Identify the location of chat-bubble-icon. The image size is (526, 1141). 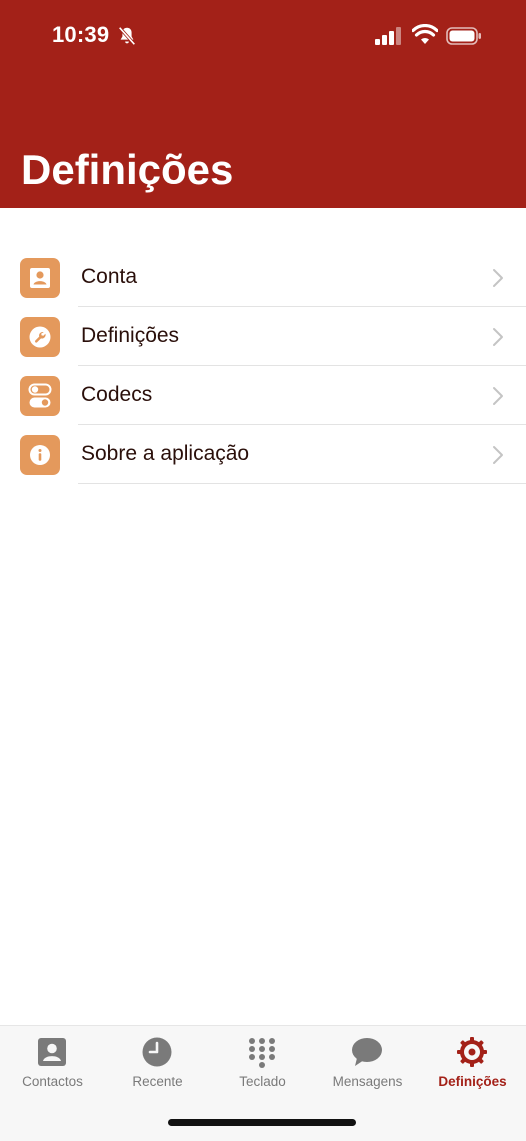
(367, 1052).